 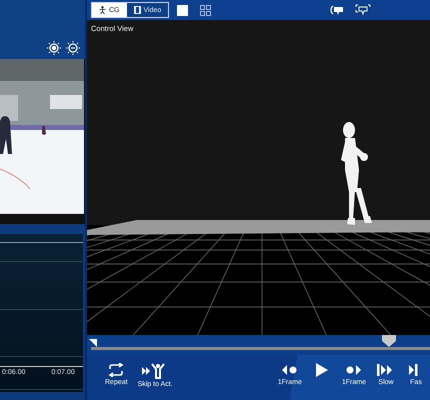 I want to click on slow-icon, so click(x=386, y=370).